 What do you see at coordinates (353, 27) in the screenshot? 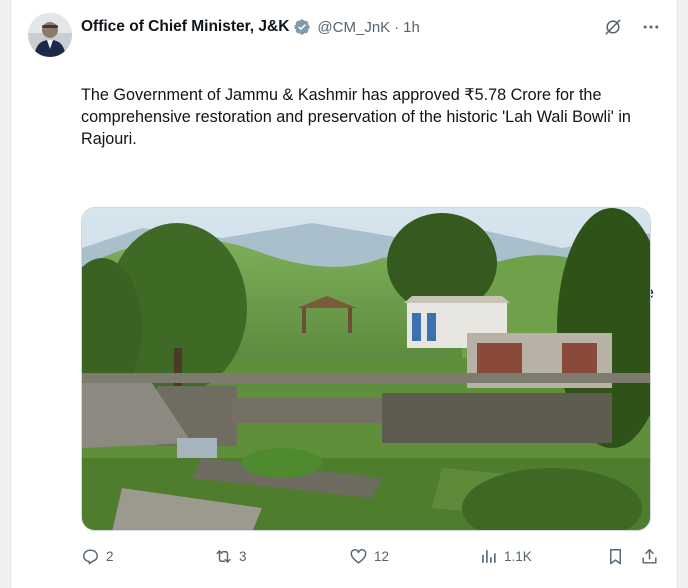
I see `author-handle: @CM_JnK` at bounding box center [353, 27].